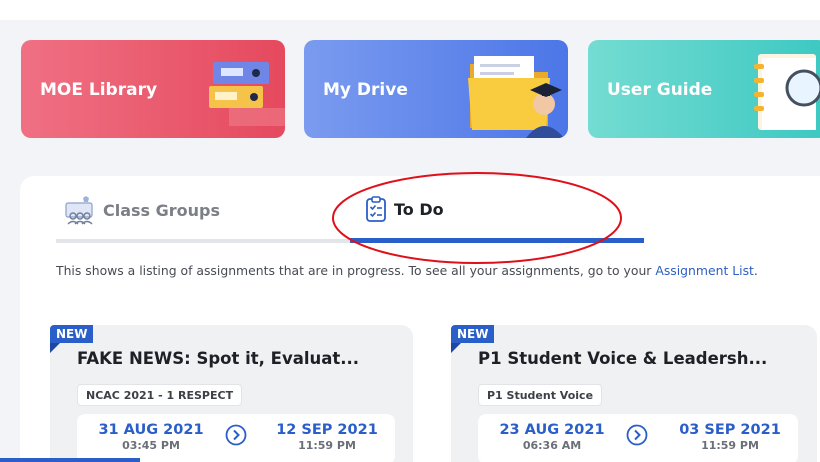 The height and width of the screenshot is (462, 820). Describe the element at coordinates (730, 430) in the screenshot. I see `end-date-day: 03 SEP 2021` at that location.